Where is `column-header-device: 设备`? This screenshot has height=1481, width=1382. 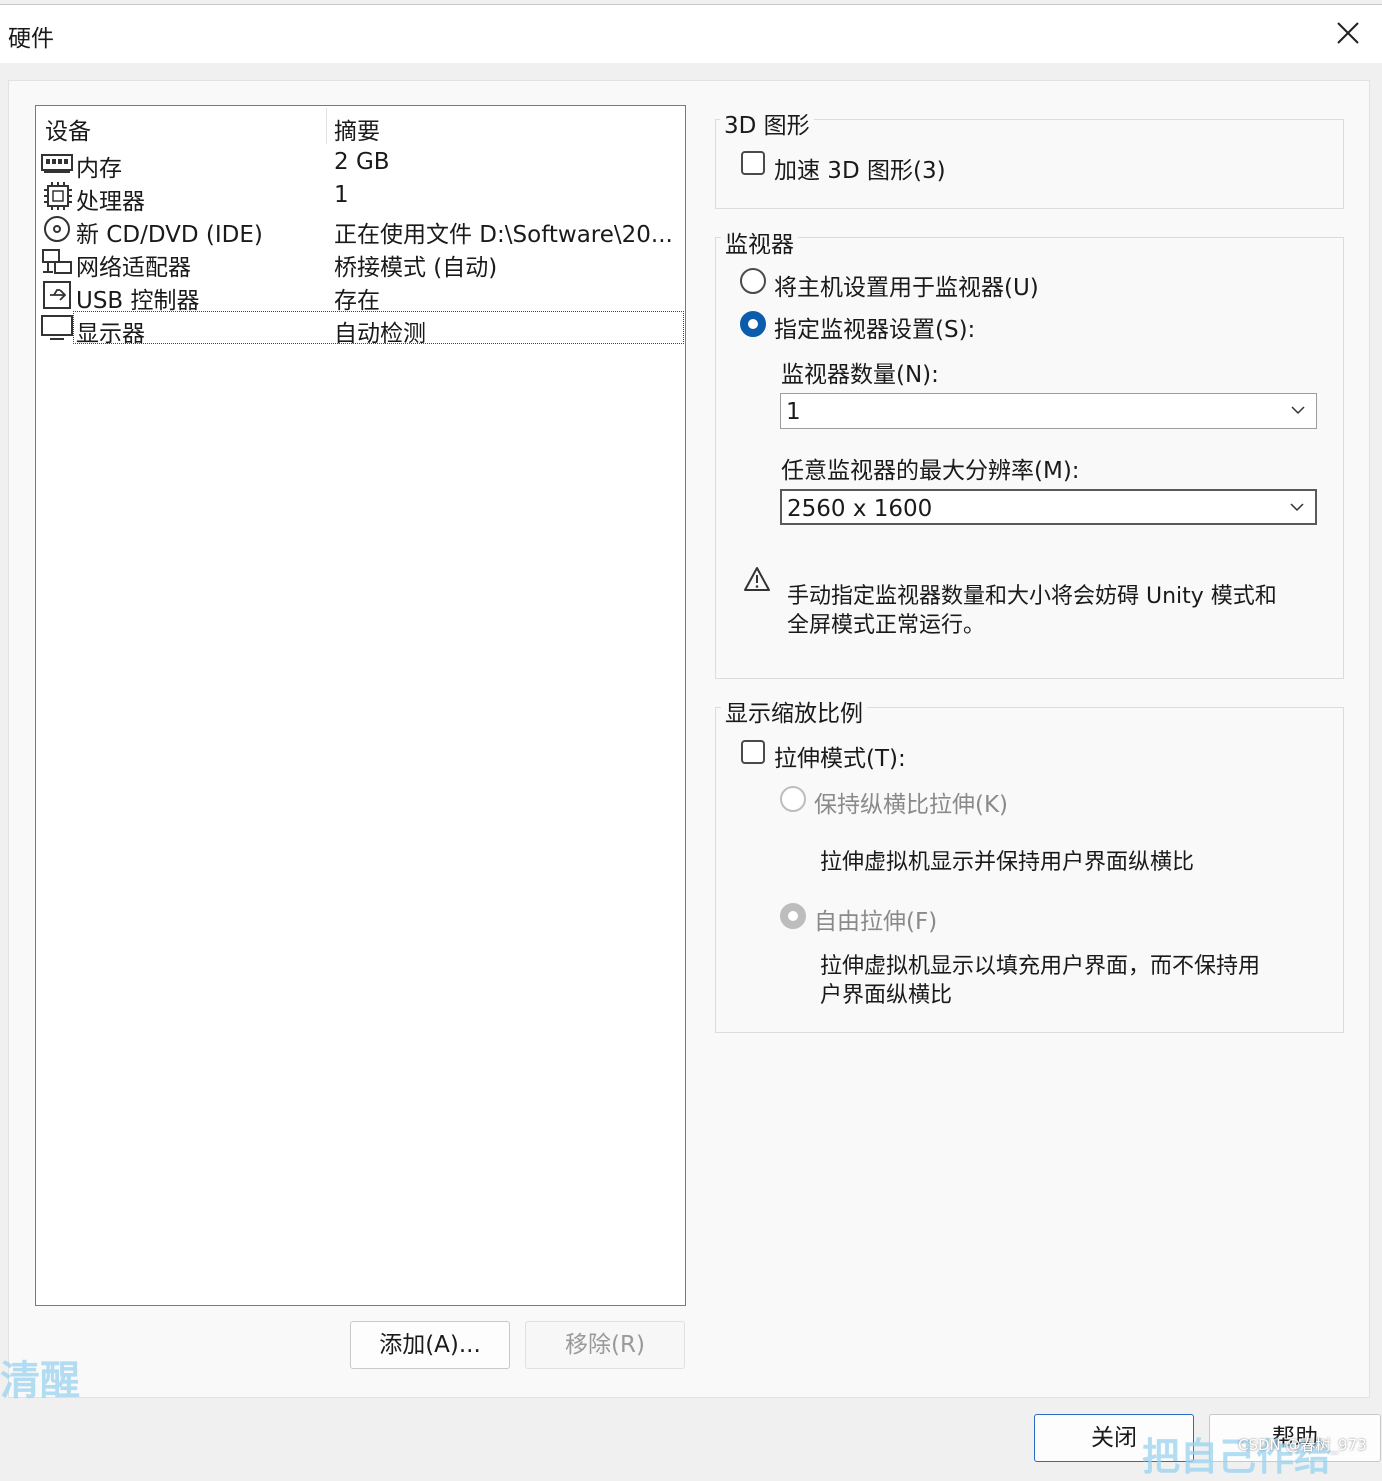
column-header-device: 设备 is located at coordinates (68, 129).